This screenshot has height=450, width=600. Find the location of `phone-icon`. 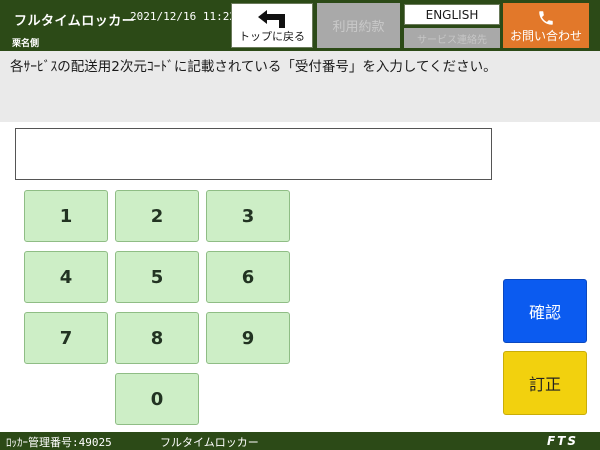

phone-icon is located at coordinates (546, 18).